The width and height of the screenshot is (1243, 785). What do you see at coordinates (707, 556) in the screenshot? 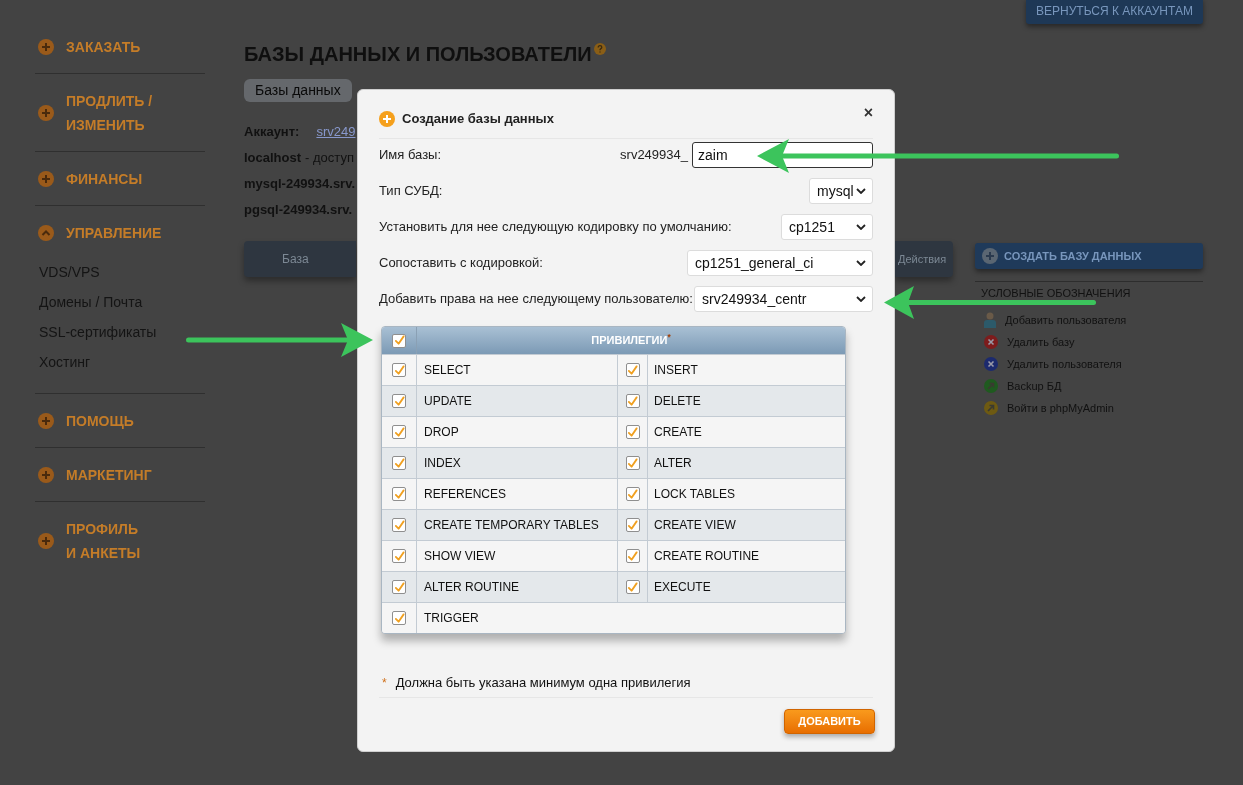
I see `table-cell-text: CREATE ROUTINE` at bounding box center [707, 556].